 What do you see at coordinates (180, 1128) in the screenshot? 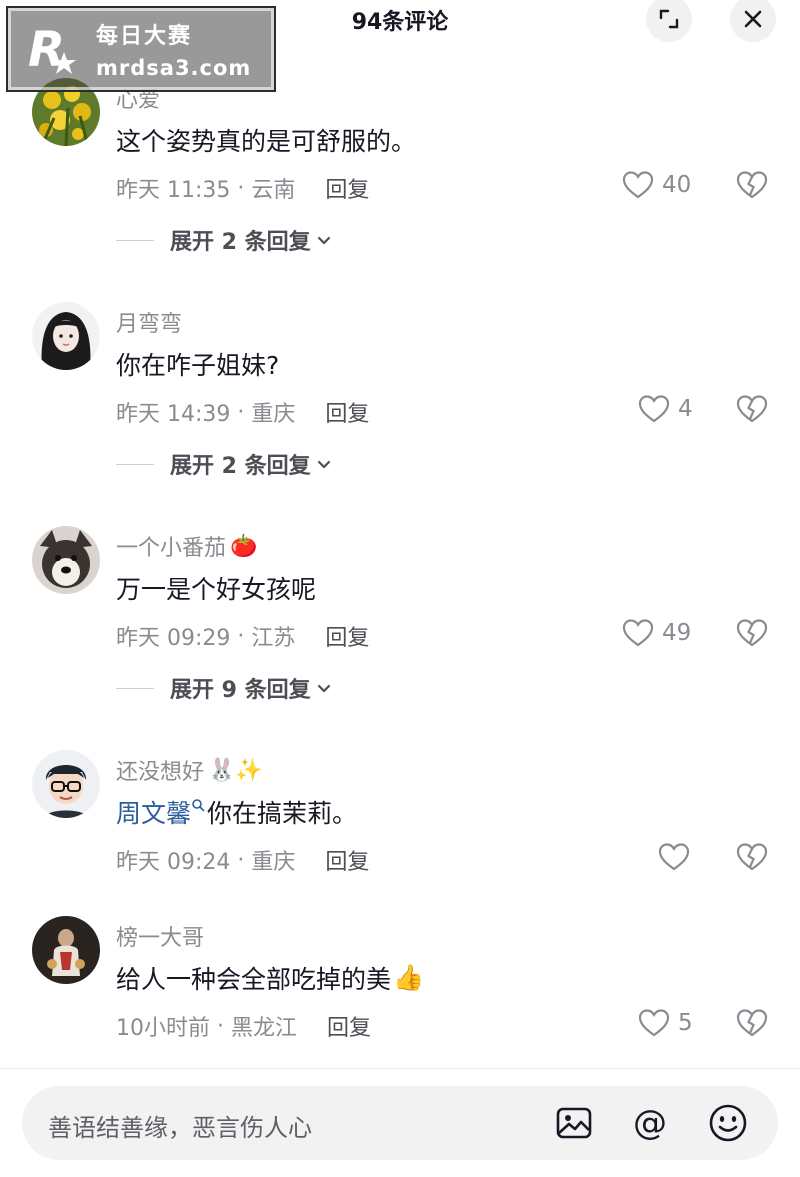
I see `comment-input-placeholder: 善语结善缘，恶言伤人心` at bounding box center [180, 1128].